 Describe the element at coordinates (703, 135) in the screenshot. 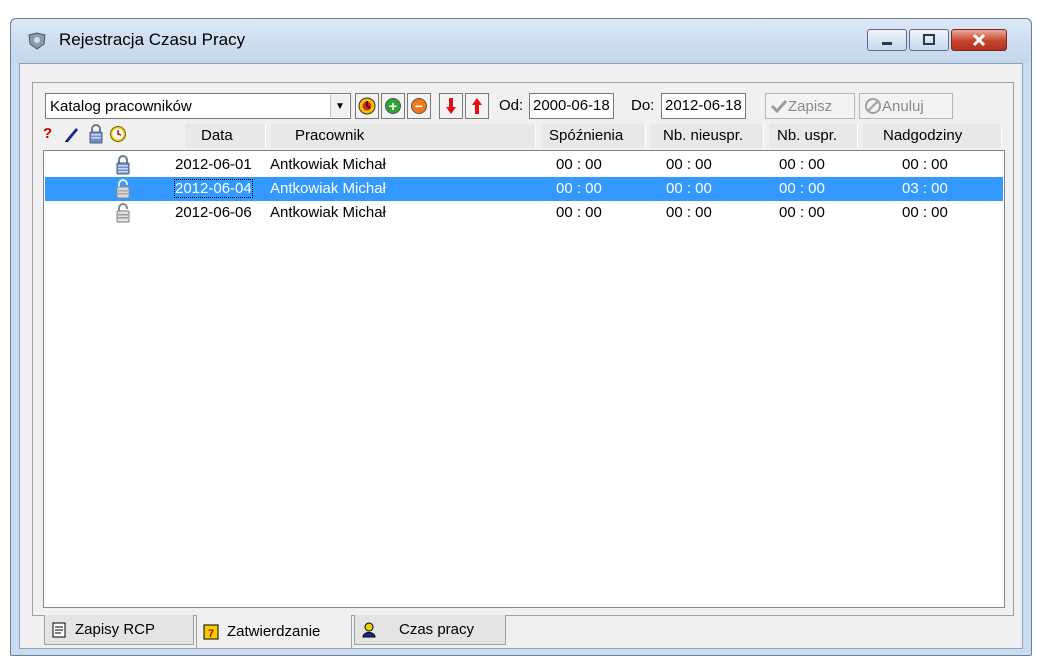

I see `column-header-nb-nieuspr: Nb. nieuspr.` at that location.